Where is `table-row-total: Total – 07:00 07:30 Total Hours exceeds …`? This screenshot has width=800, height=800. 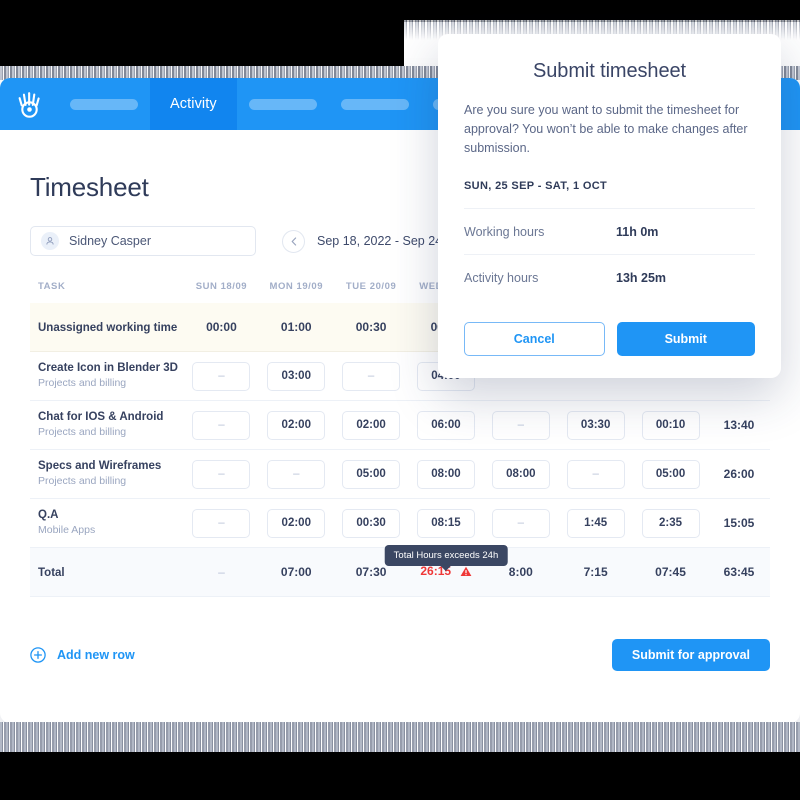 table-row-total: Total – 07:00 07:30 Total Hours exceeds … is located at coordinates (400, 571).